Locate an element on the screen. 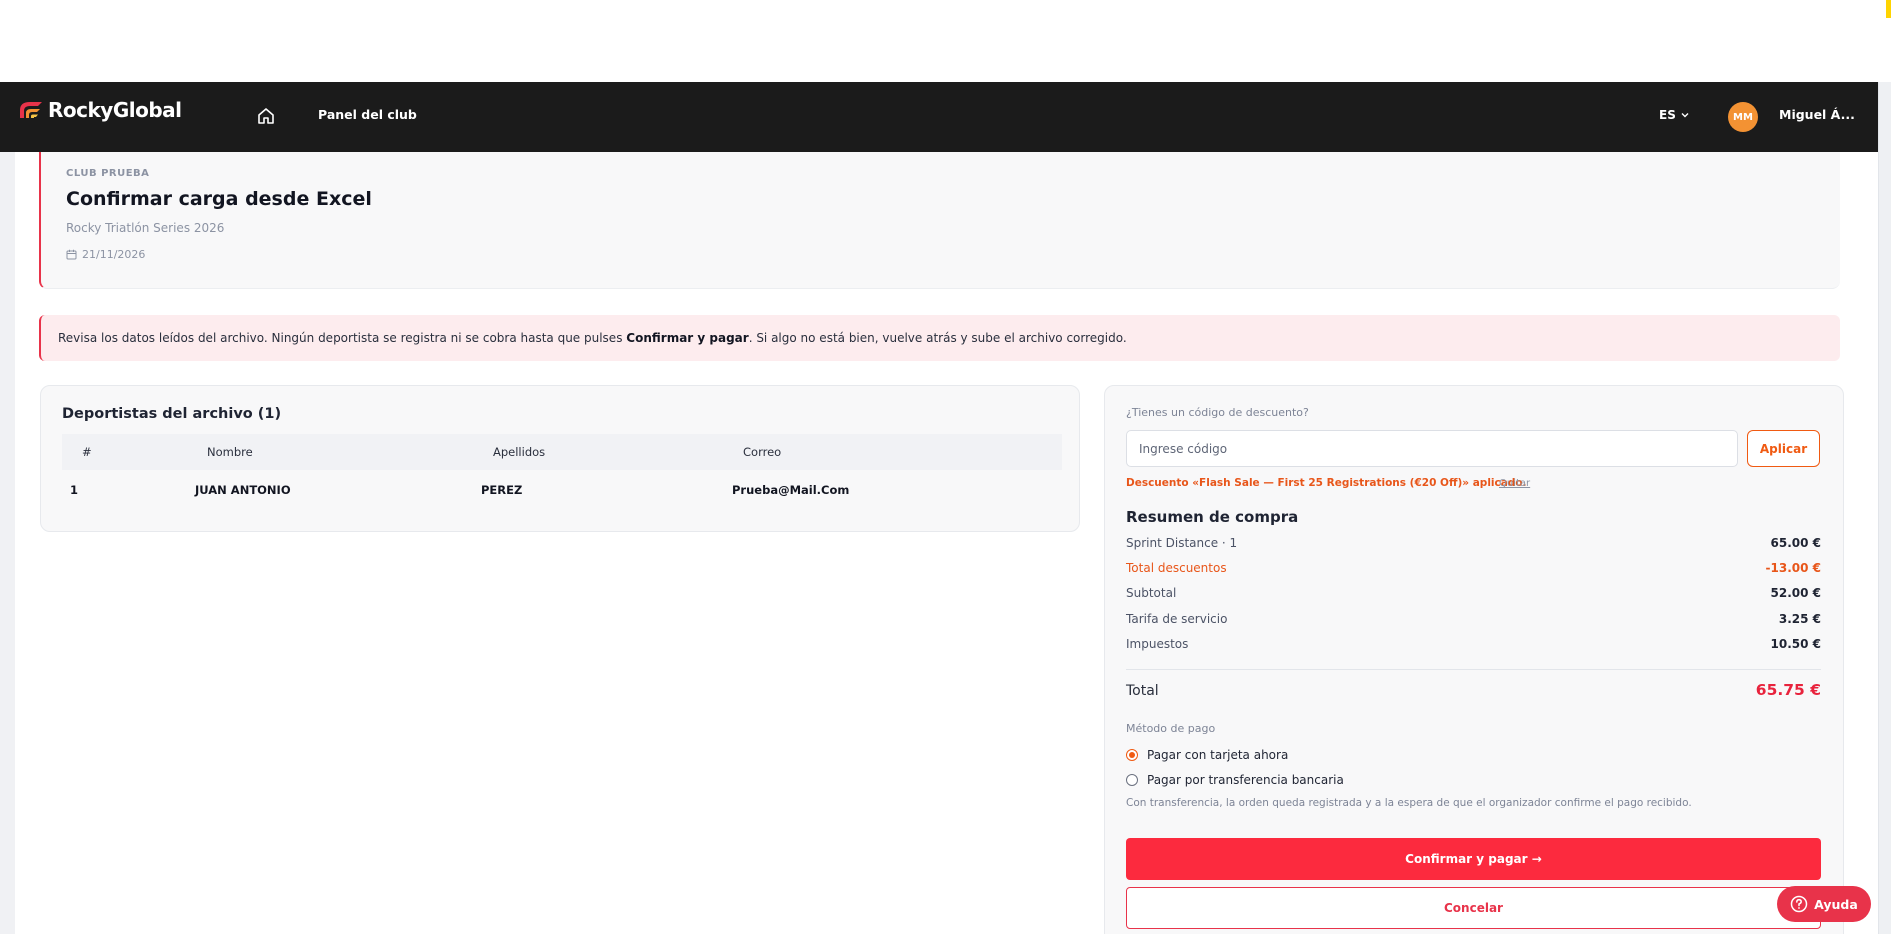 Image resolution: width=1891 pixels, height=934 pixels. avatar: MM is located at coordinates (1743, 117).